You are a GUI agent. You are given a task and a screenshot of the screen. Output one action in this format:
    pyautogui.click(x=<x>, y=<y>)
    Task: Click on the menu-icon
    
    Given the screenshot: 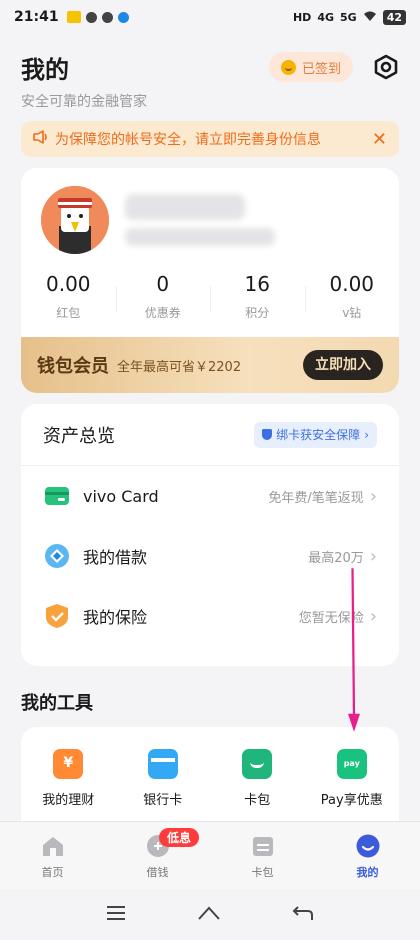 What is the action you would take?
    pyautogui.click(x=116, y=915)
    